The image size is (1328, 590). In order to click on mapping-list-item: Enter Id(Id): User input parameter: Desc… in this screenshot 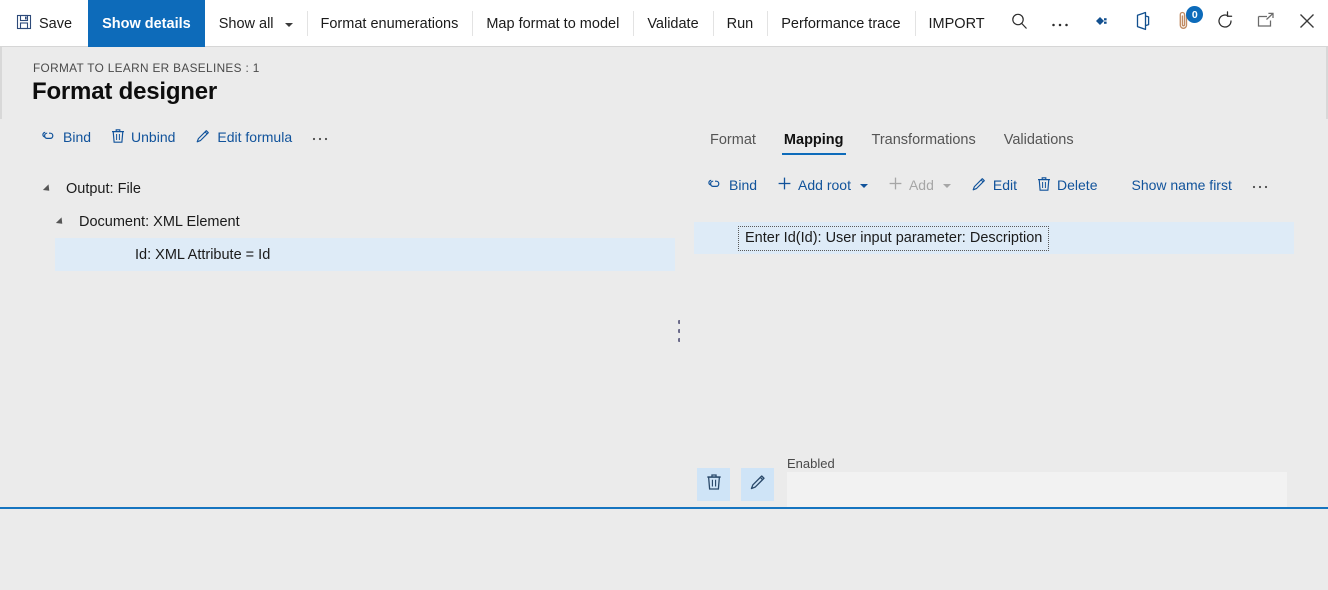, I will do `click(994, 238)`.